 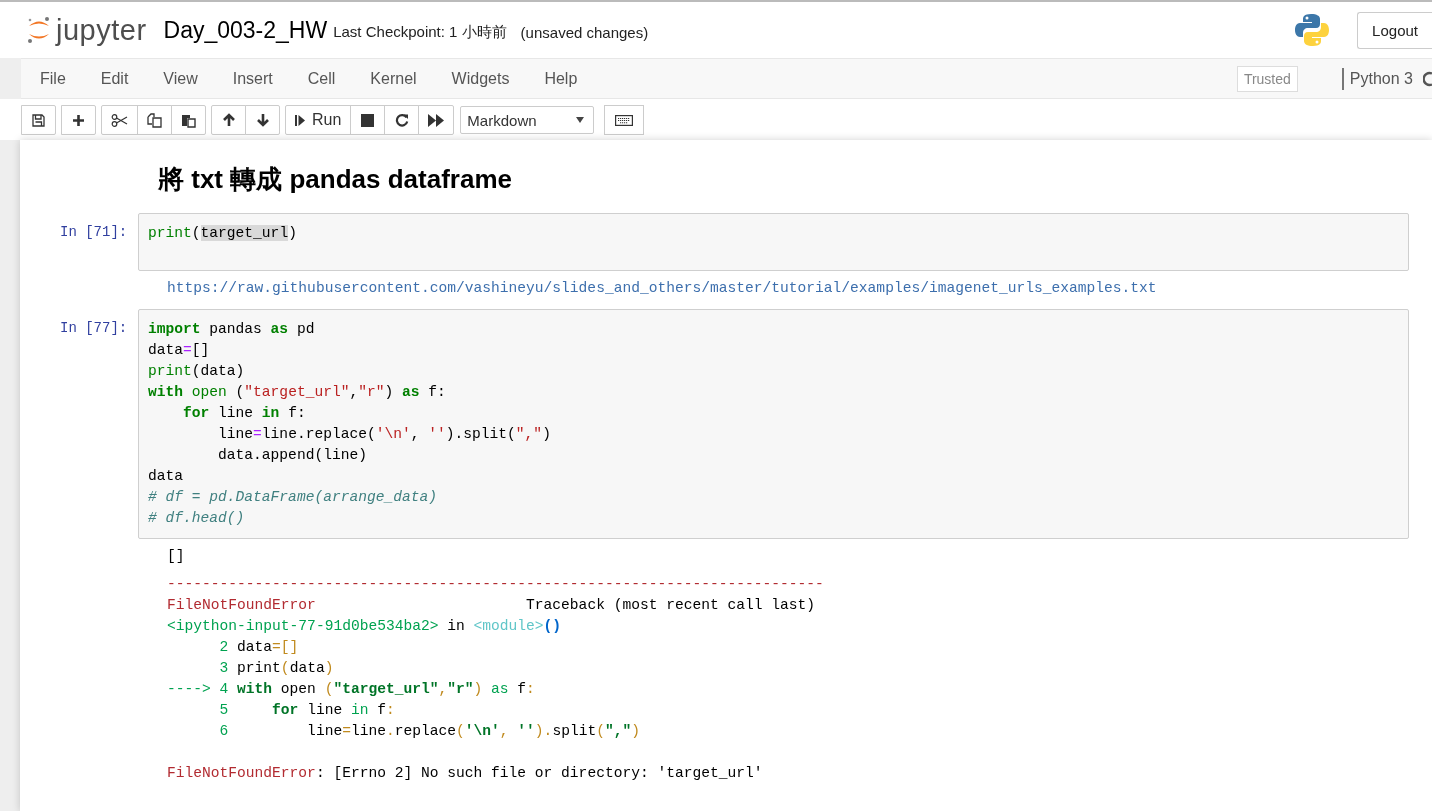 What do you see at coordinates (420, 32) in the screenshot?
I see `checkpoint-status: Last Checkpoint: 1 小時前` at bounding box center [420, 32].